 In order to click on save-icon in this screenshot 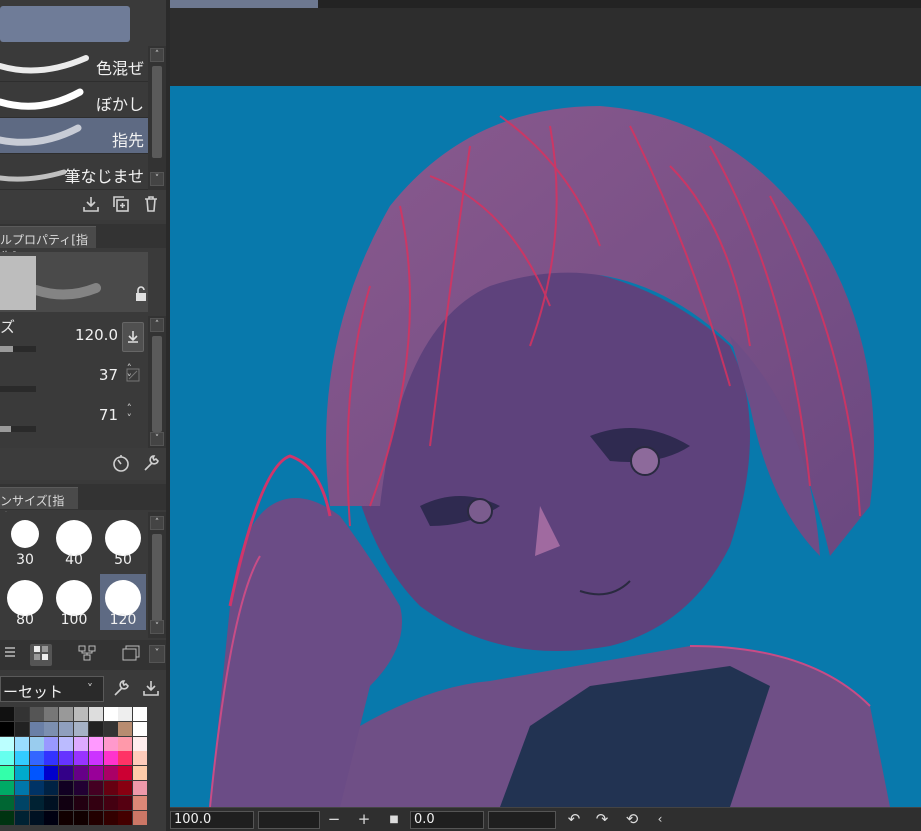, I will do `click(91, 205)`.